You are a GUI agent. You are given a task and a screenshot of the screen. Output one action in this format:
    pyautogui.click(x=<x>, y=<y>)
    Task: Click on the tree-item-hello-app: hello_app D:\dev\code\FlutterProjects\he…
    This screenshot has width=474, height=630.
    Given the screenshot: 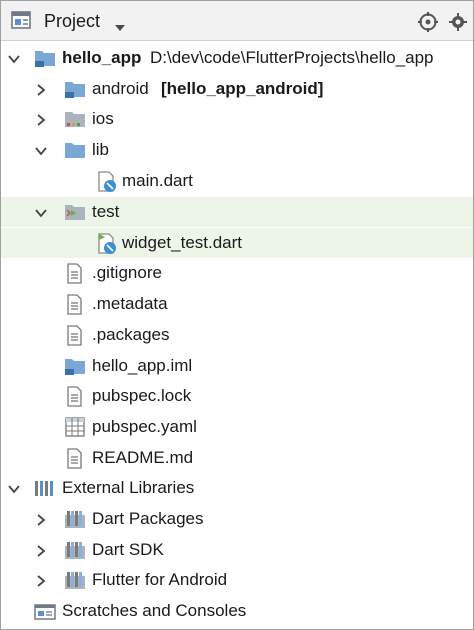 What is the action you would take?
    pyautogui.click(x=237, y=58)
    